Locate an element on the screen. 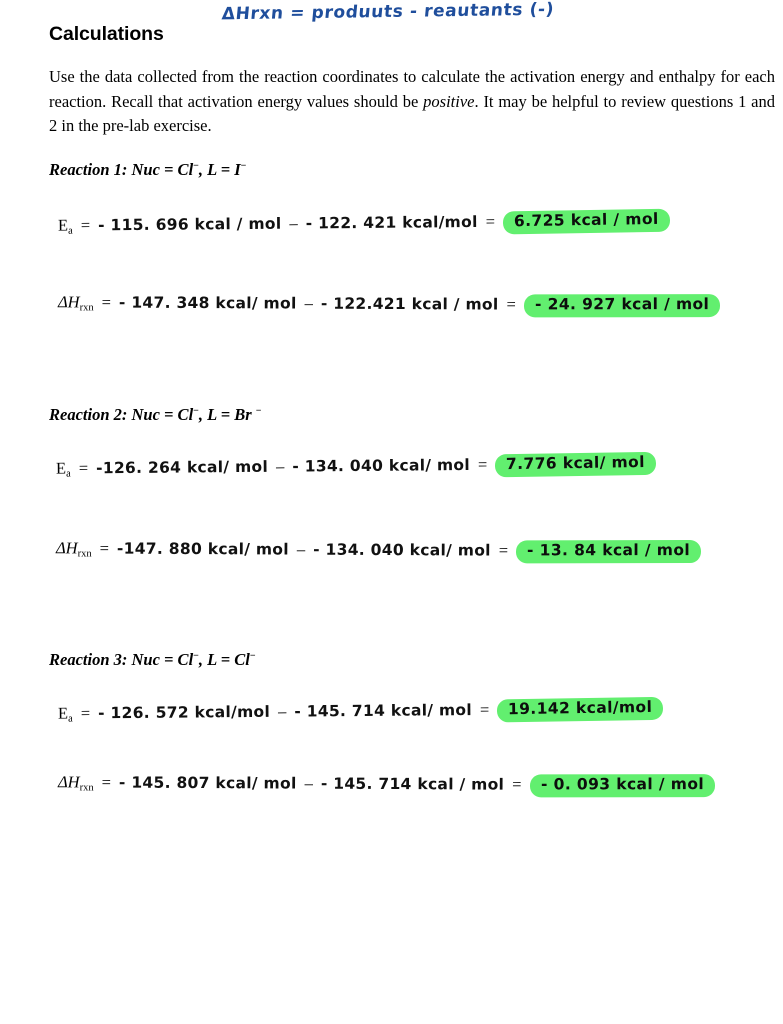 Image resolution: width=783 pixels, height=1024 pixels. reaction-1-charge-2: − is located at coordinates (243, 166).